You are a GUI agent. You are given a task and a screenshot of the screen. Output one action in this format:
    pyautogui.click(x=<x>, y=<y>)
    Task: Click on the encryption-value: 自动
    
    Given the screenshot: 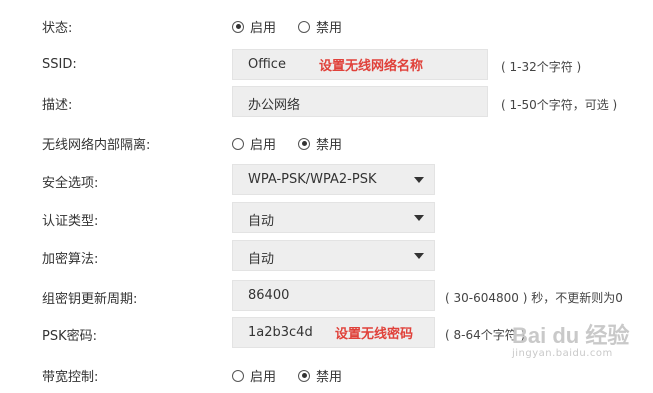 What is the action you would take?
    pyautogui.click(x=261, y=259)
    